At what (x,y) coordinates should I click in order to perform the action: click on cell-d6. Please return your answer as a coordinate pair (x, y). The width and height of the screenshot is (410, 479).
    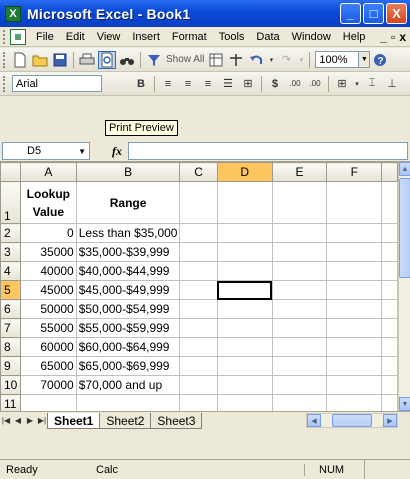
    Looking at the image, I should click on (244, 309).